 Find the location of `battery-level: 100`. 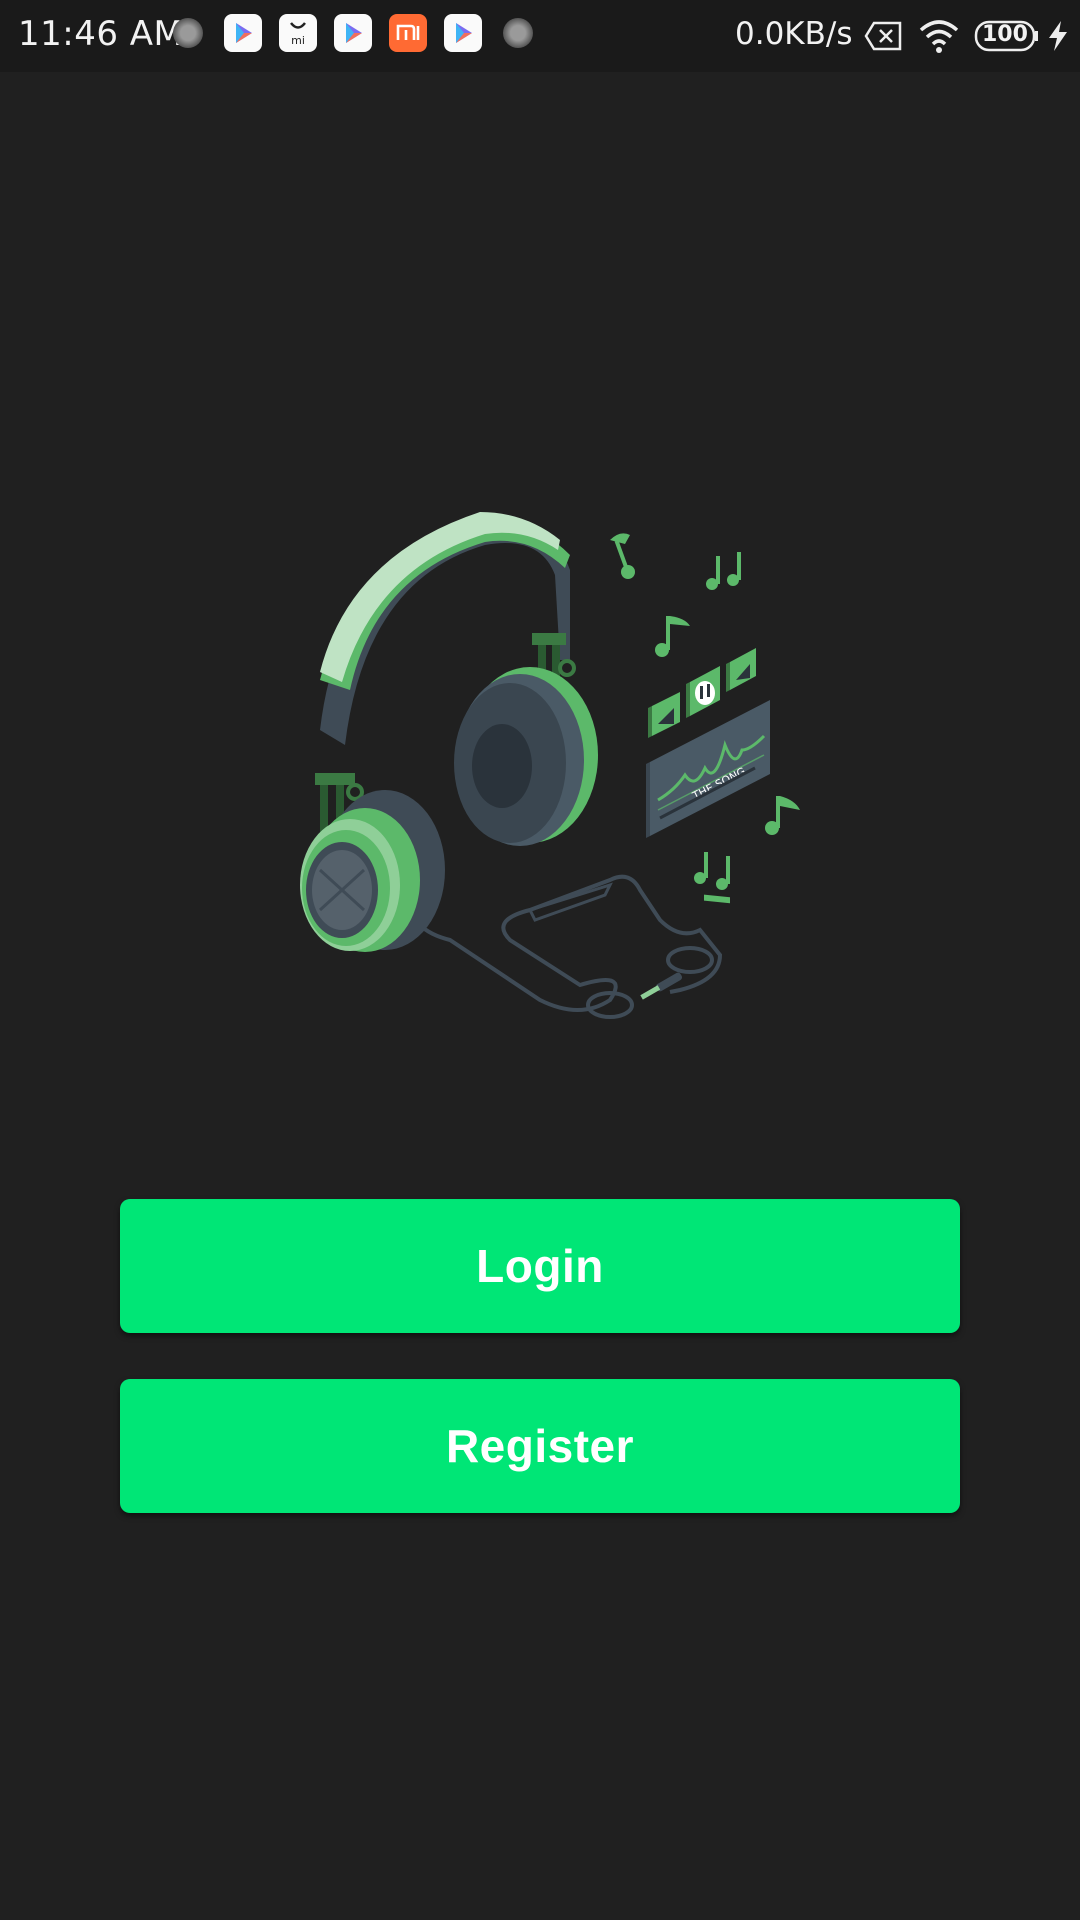

battery-level: 100 is located at coordinates (1005, 34).